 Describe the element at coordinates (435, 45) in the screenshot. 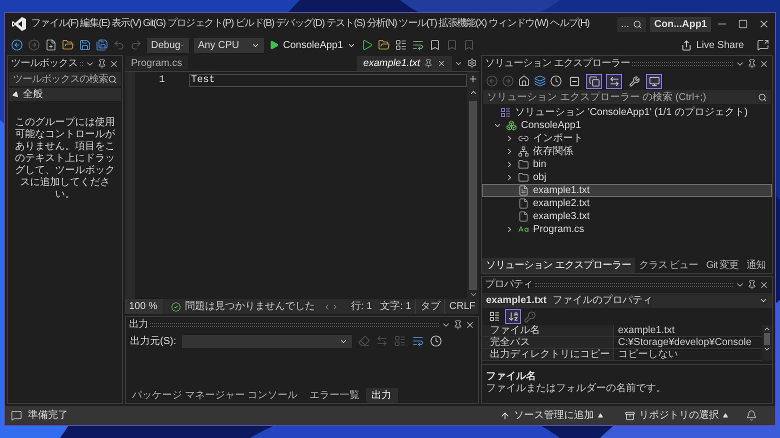

I see `bookmark-icon` at that location.